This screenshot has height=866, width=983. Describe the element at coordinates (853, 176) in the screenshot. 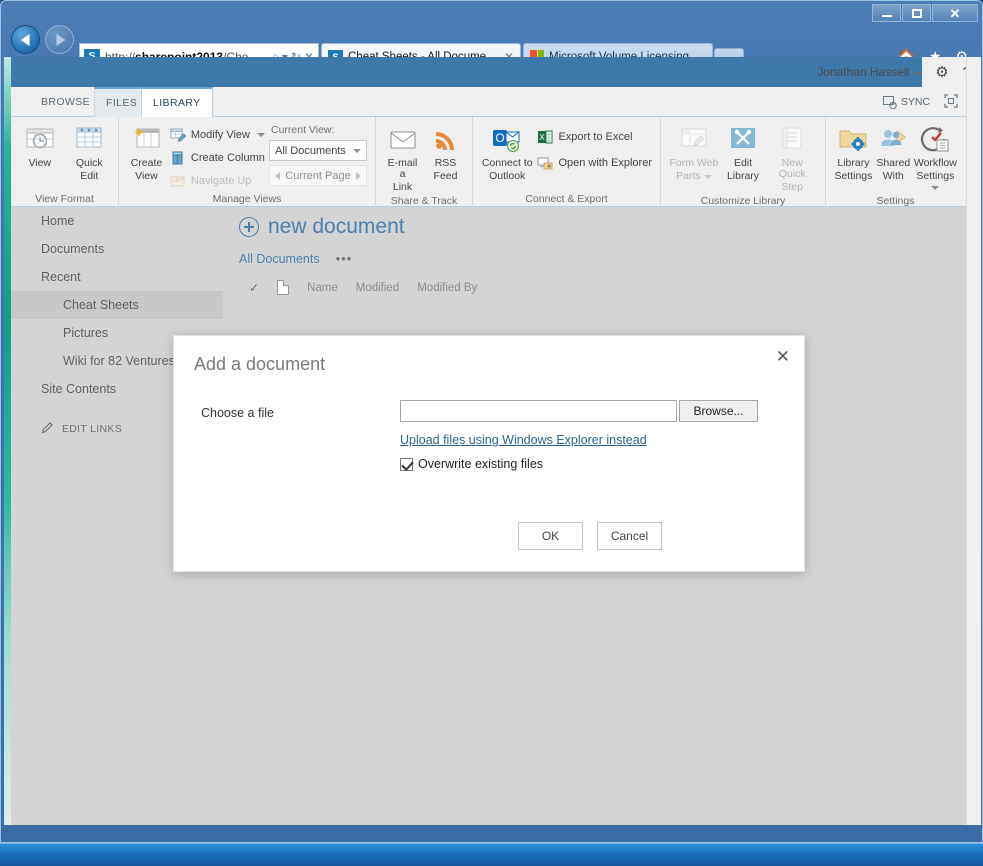

I see `library-settings-label-2: Settings` at that location.